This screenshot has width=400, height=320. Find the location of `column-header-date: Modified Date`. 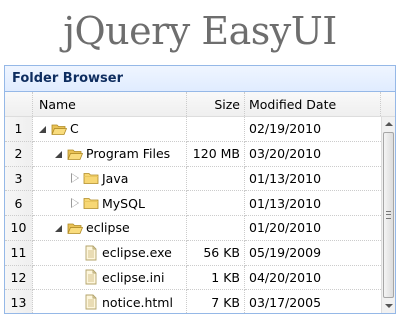

column-header-date: Modified Date is located at coordinates (313, 104).